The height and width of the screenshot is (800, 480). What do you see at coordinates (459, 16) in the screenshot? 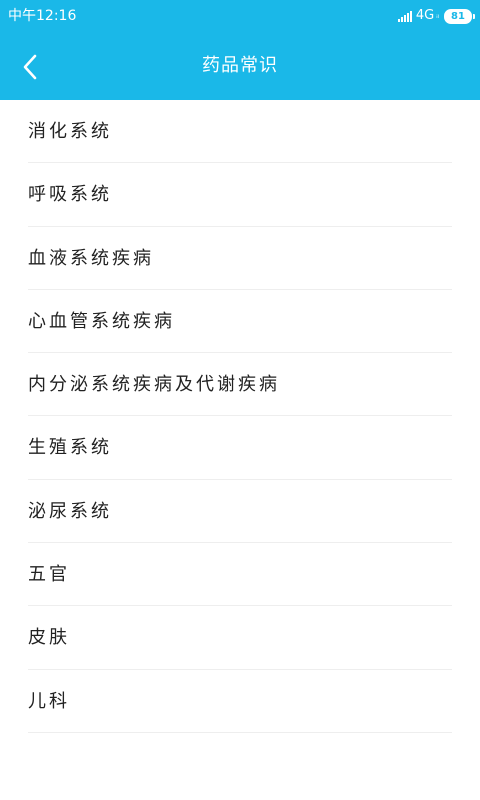
I see `battery-icon: 81` at bounding box center [459, 16].